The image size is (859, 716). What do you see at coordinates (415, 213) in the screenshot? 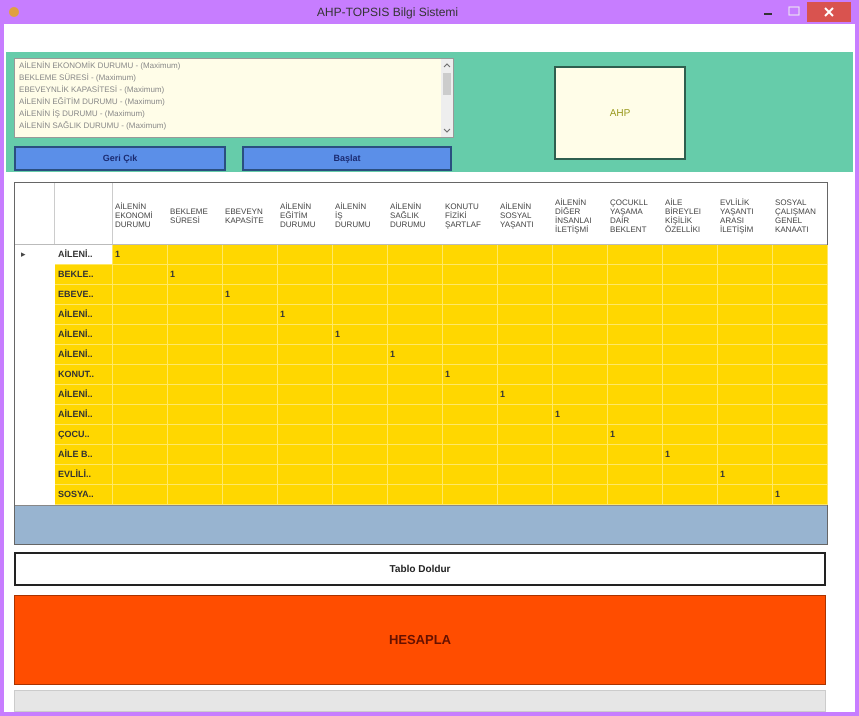
I see `column-header: AİLENİN SAĞLIK DURUMU` at bounding box center [415, 213].